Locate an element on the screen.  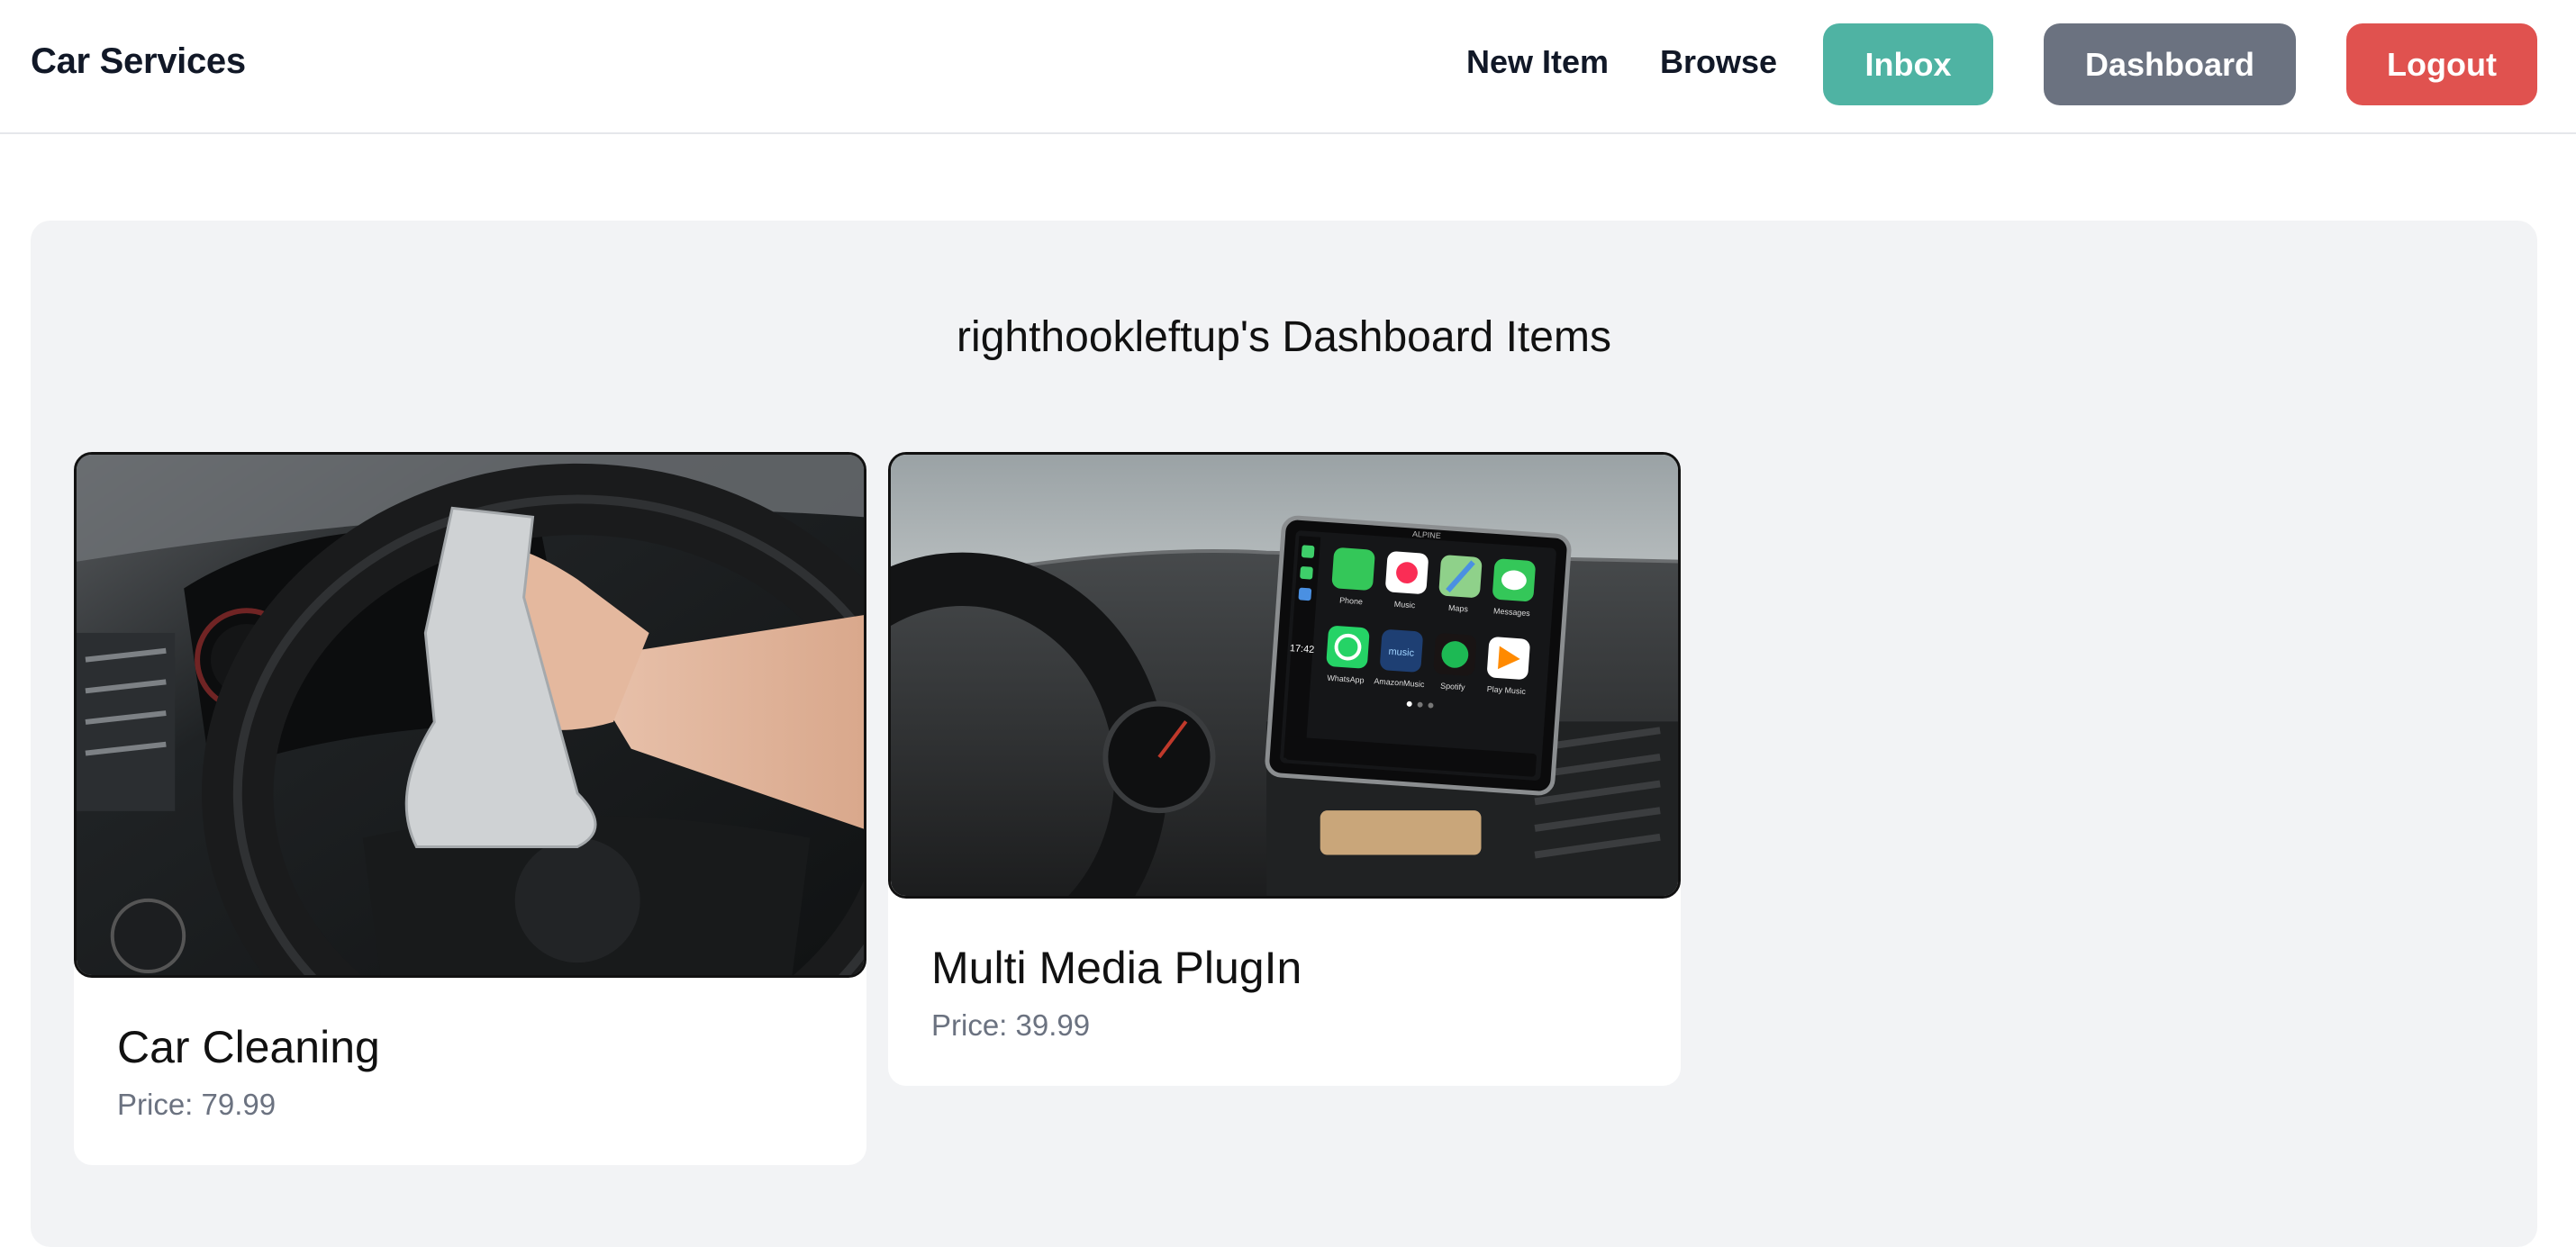
app-label: Spotify is located at coordinates (1452, 686).